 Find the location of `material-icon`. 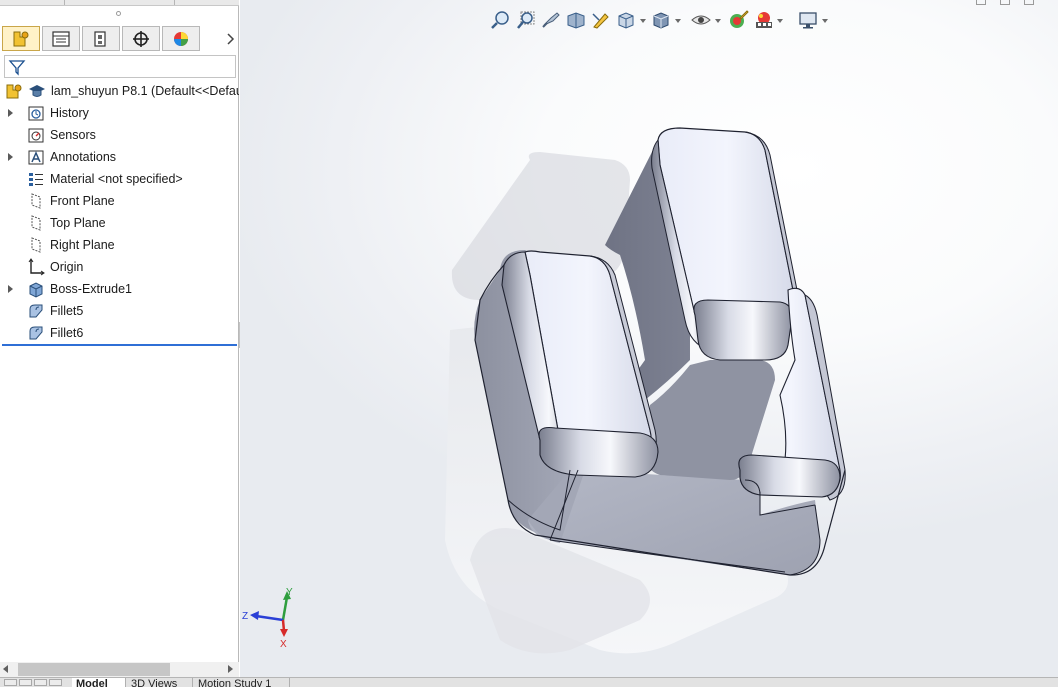

material-icon is located at coordinates (36, 179).